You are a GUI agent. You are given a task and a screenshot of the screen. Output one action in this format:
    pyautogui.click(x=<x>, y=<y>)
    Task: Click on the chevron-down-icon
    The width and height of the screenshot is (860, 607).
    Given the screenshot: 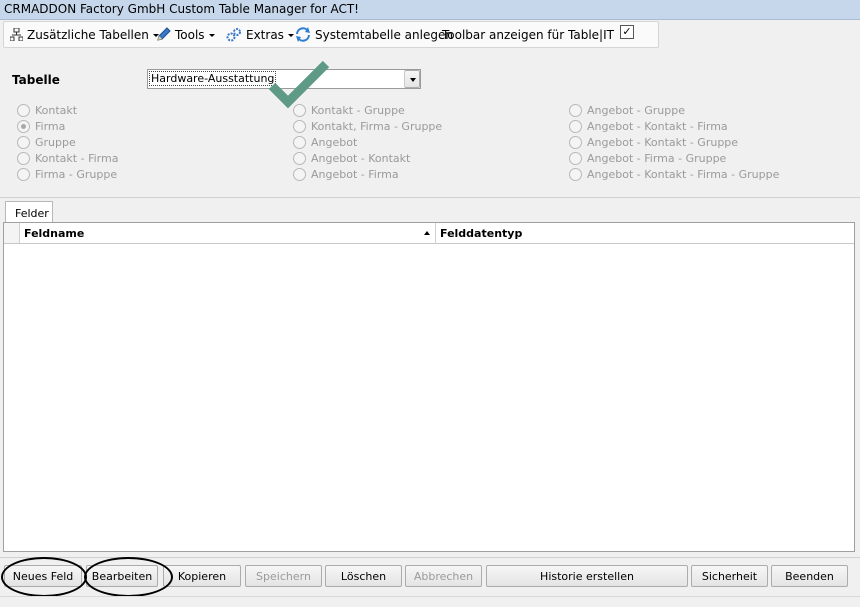 What is the action you would take?
    pyautogui.click(x=412, y=79)
    